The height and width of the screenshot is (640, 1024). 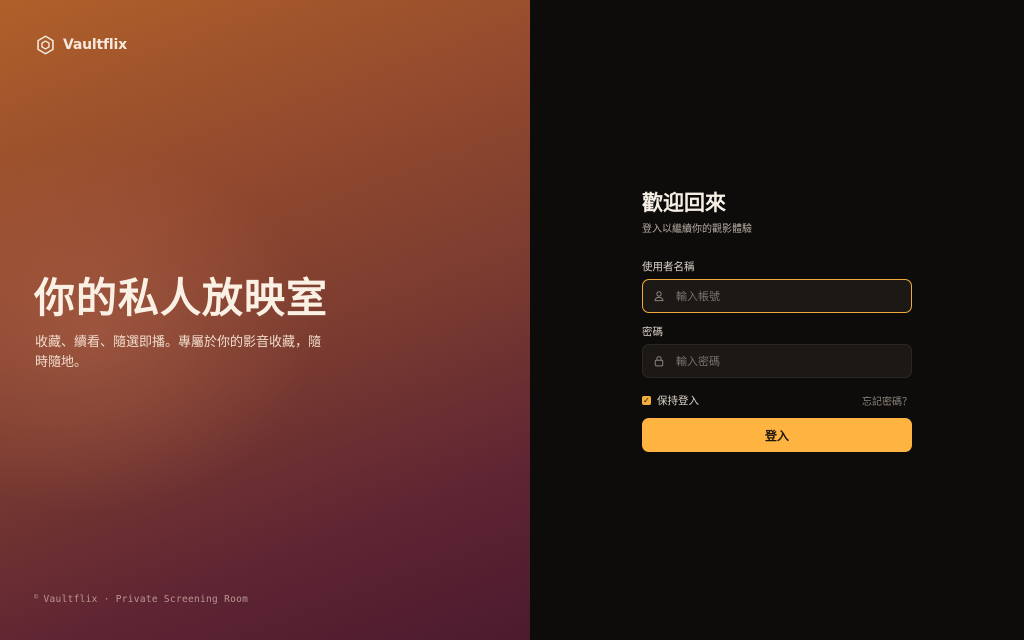 I want to click on remember-me-checkbox: ✓, so click(x=646, y=400).